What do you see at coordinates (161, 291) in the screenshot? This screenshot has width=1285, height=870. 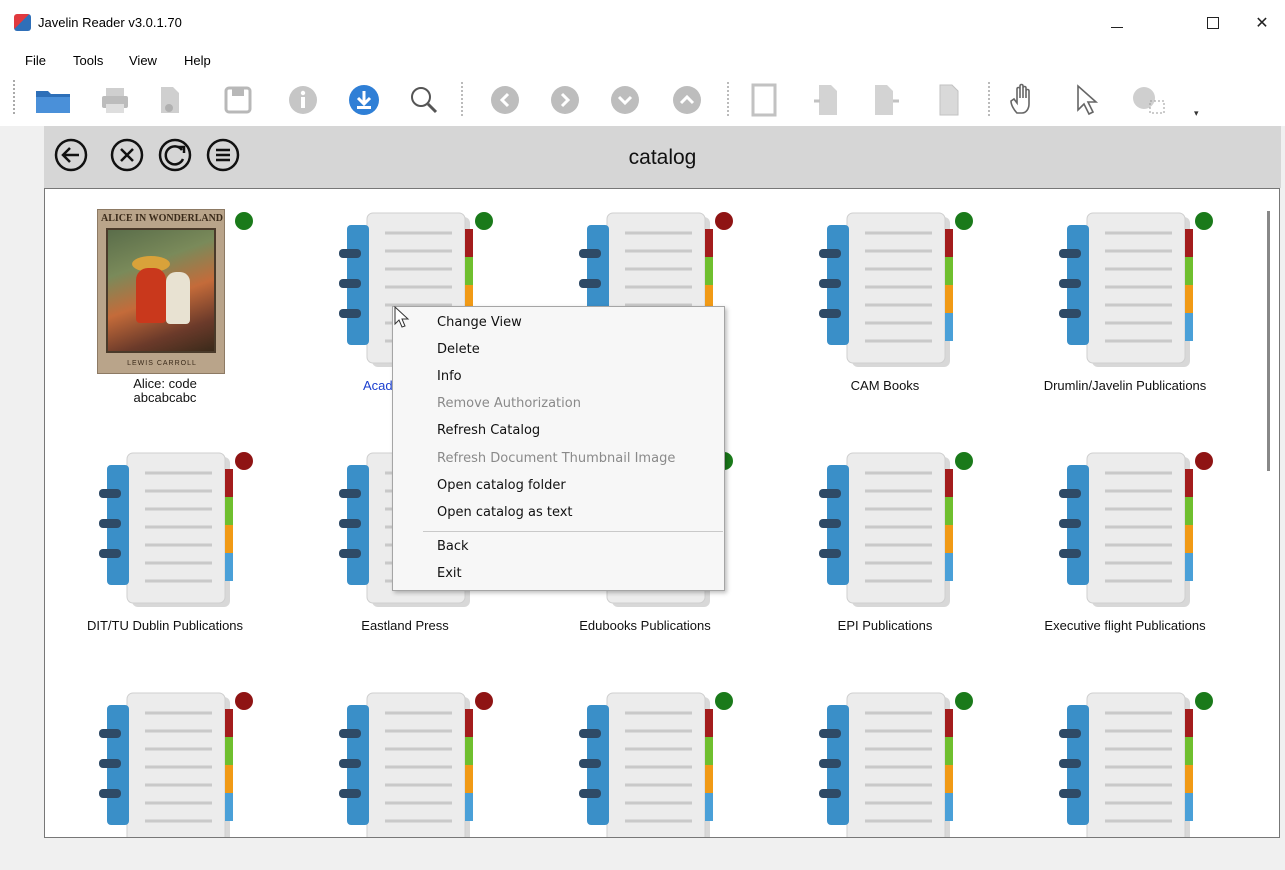 I see `book-cover: ALICE IN WONDERLAND LEWIS CARROLL` at bounding box center [161, 291].